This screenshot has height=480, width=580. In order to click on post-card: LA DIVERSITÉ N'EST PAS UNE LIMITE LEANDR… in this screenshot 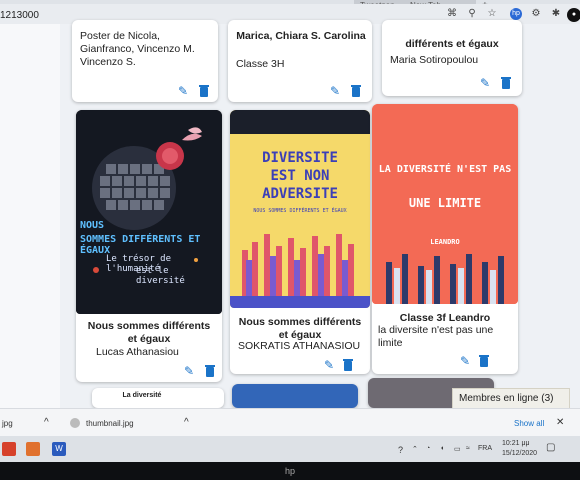, I will do `click(445, 239)`.